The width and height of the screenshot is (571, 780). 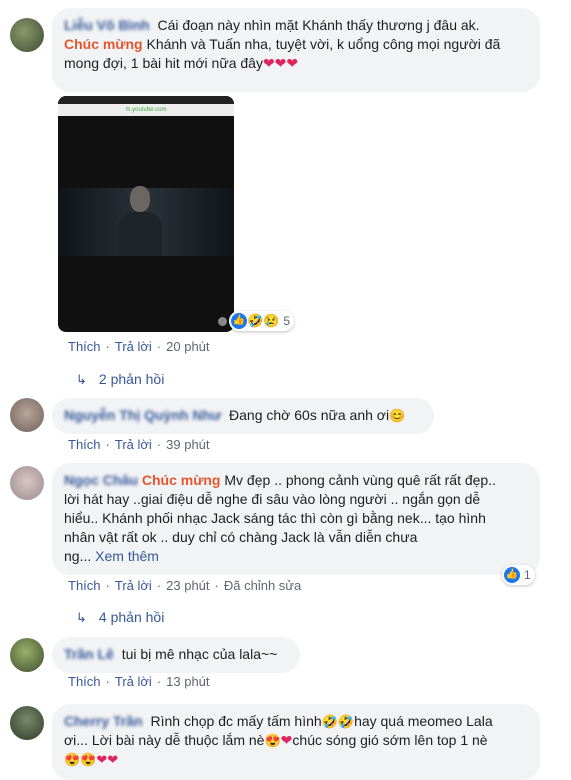 What do you see at coordinates (89, 654) in the screenshot?
I see `comment-author: Trần Lê` at bounding box center [89, 654].